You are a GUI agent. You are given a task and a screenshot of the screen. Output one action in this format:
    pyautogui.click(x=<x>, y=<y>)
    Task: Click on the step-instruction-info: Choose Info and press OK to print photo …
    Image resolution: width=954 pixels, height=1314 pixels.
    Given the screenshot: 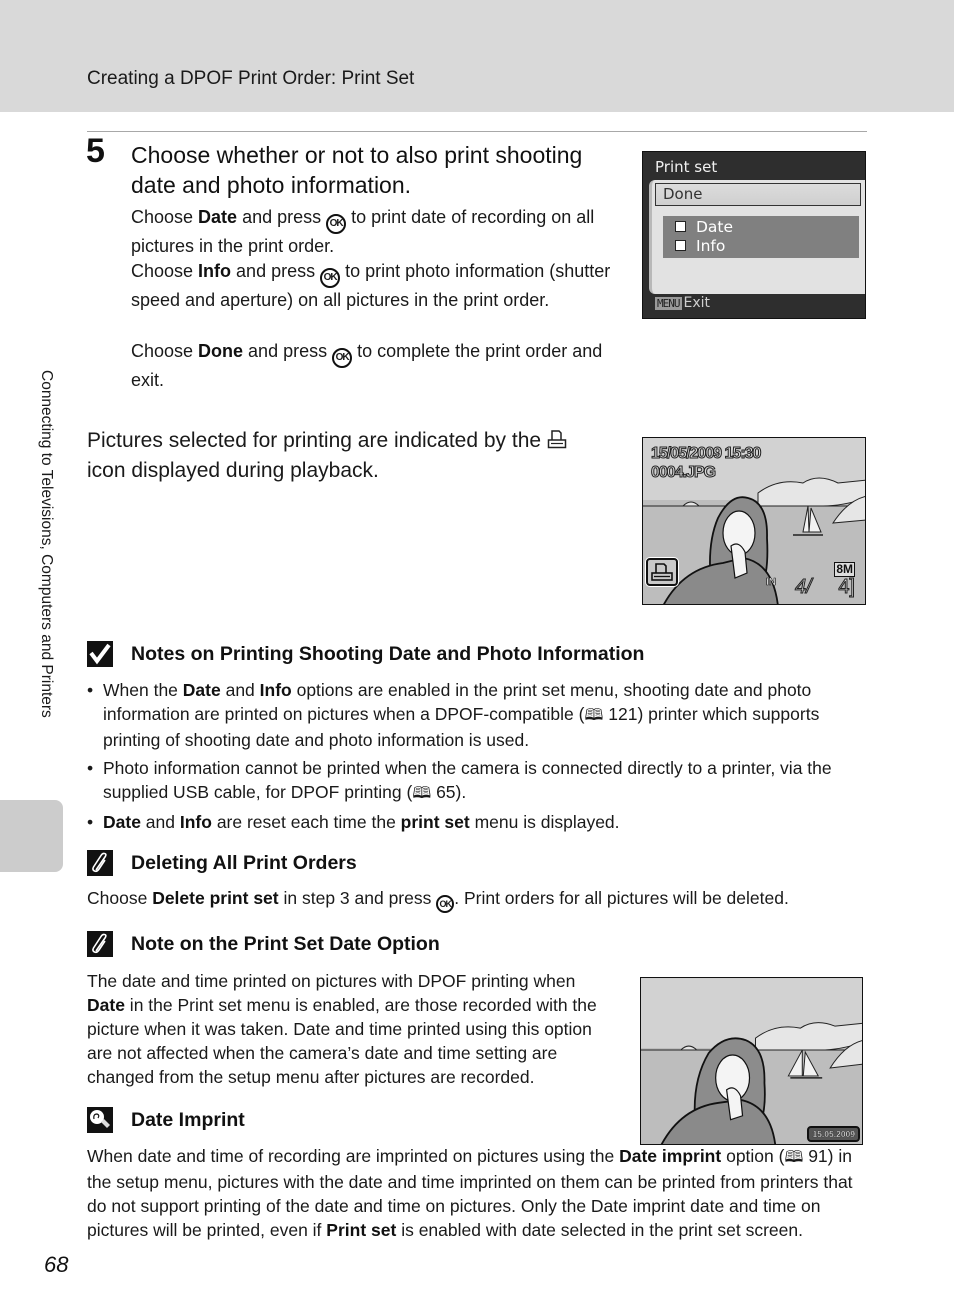 What is the action you would take?
    pyautogui.click(x=371, y=285)
    